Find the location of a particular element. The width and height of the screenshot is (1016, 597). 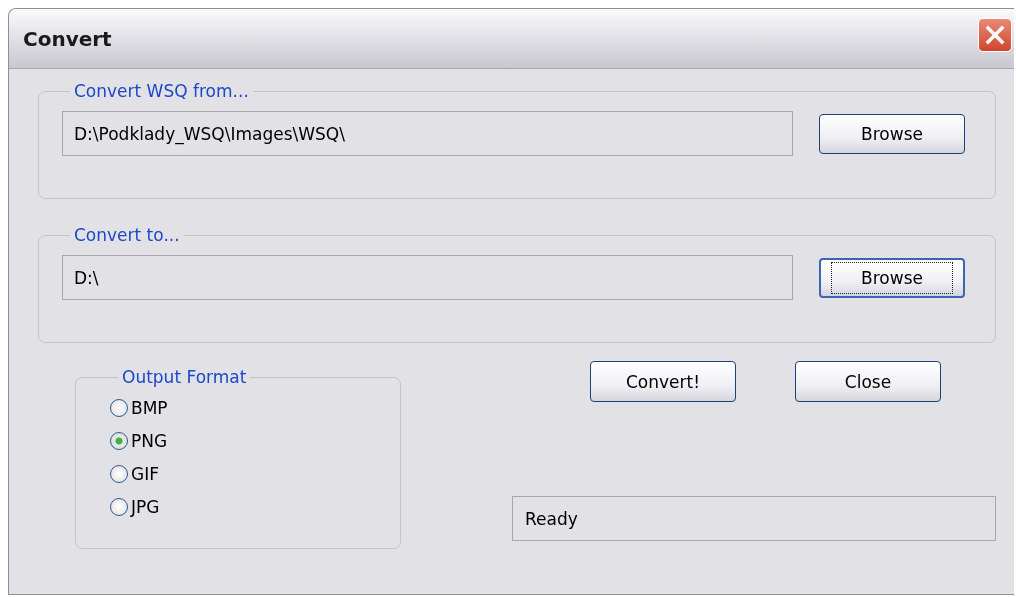

radio-label: JPG is located at coordinates (145, 506).